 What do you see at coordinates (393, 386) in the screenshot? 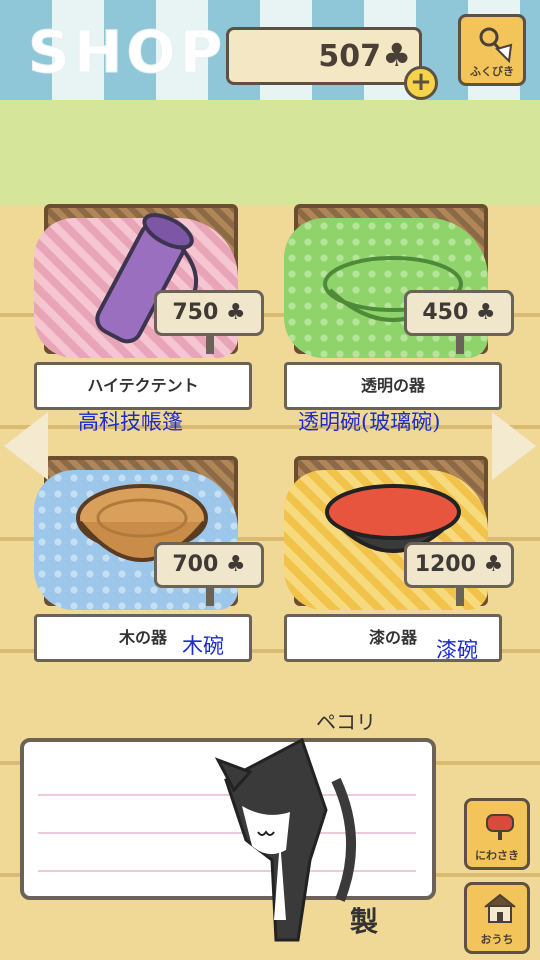
I see `item-name-label: 透明の器` at bounding box center [393, 386].